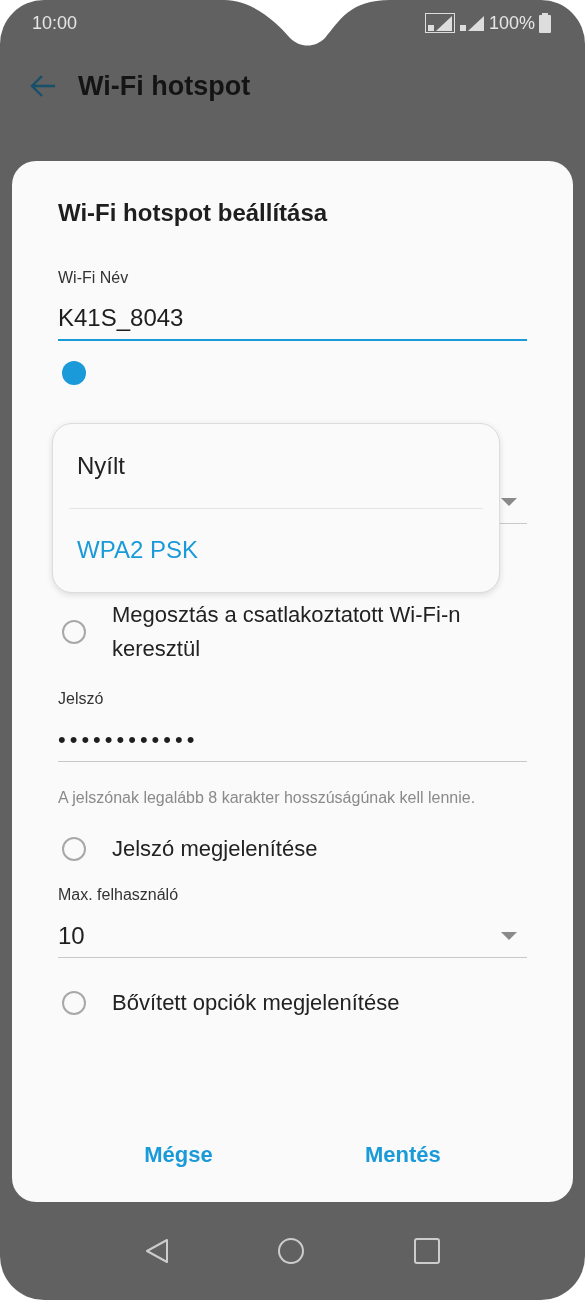  What do you see at coordinates (511, 23) in the screenshot?
I see `battery-level: 100%` at bounding box center [511, 23].